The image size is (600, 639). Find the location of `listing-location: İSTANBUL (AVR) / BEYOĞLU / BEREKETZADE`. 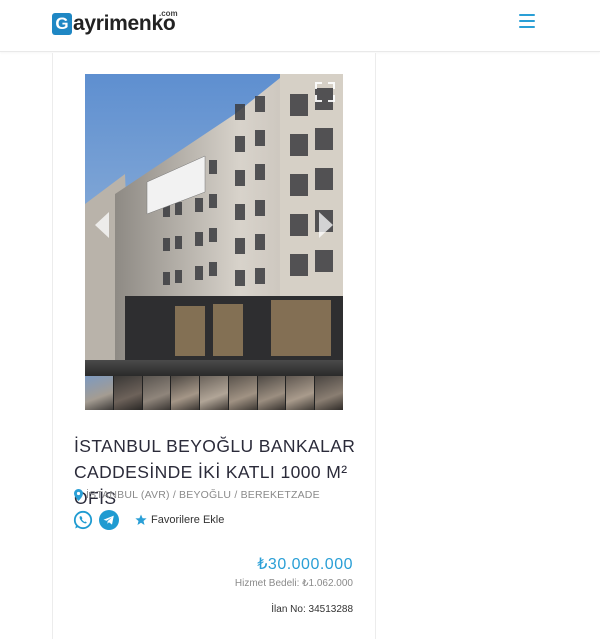

listing-location: İSTANBUL (AVR) / BEYOĞLU / BEREKETZADE is located at coordinates (197, 495).